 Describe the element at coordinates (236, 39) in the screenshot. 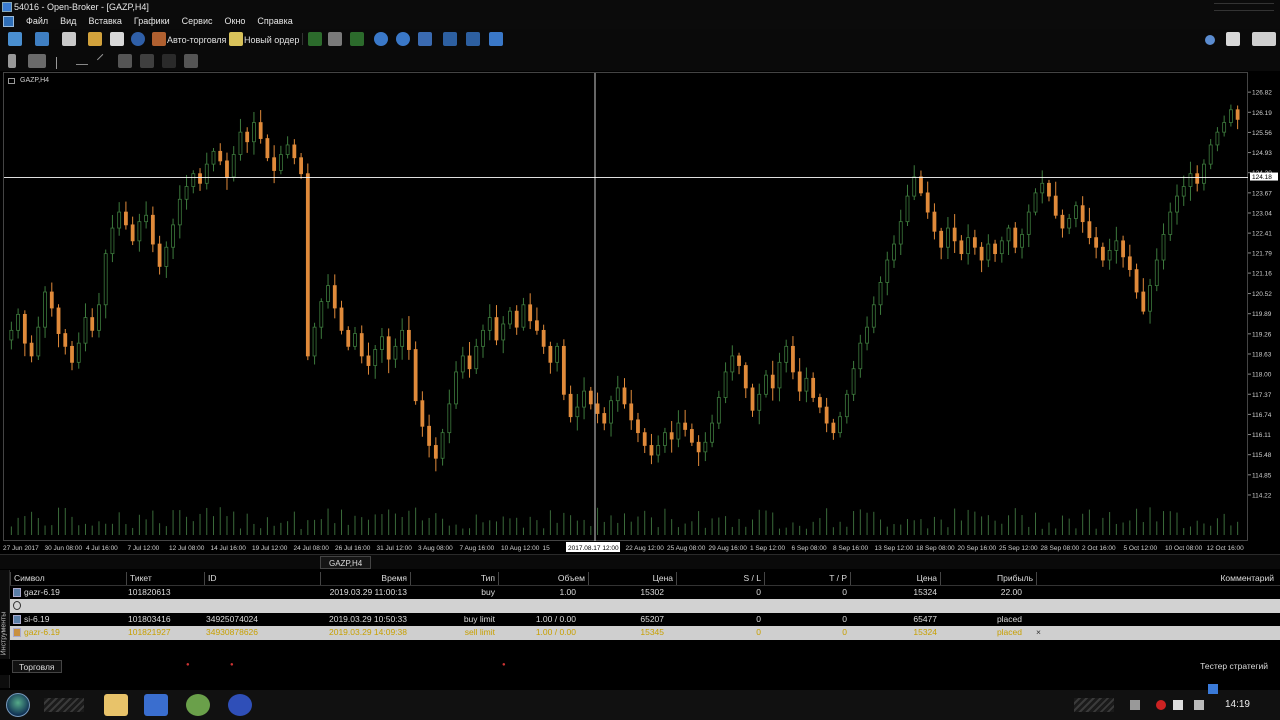

I see `new-order-icon` at that location.